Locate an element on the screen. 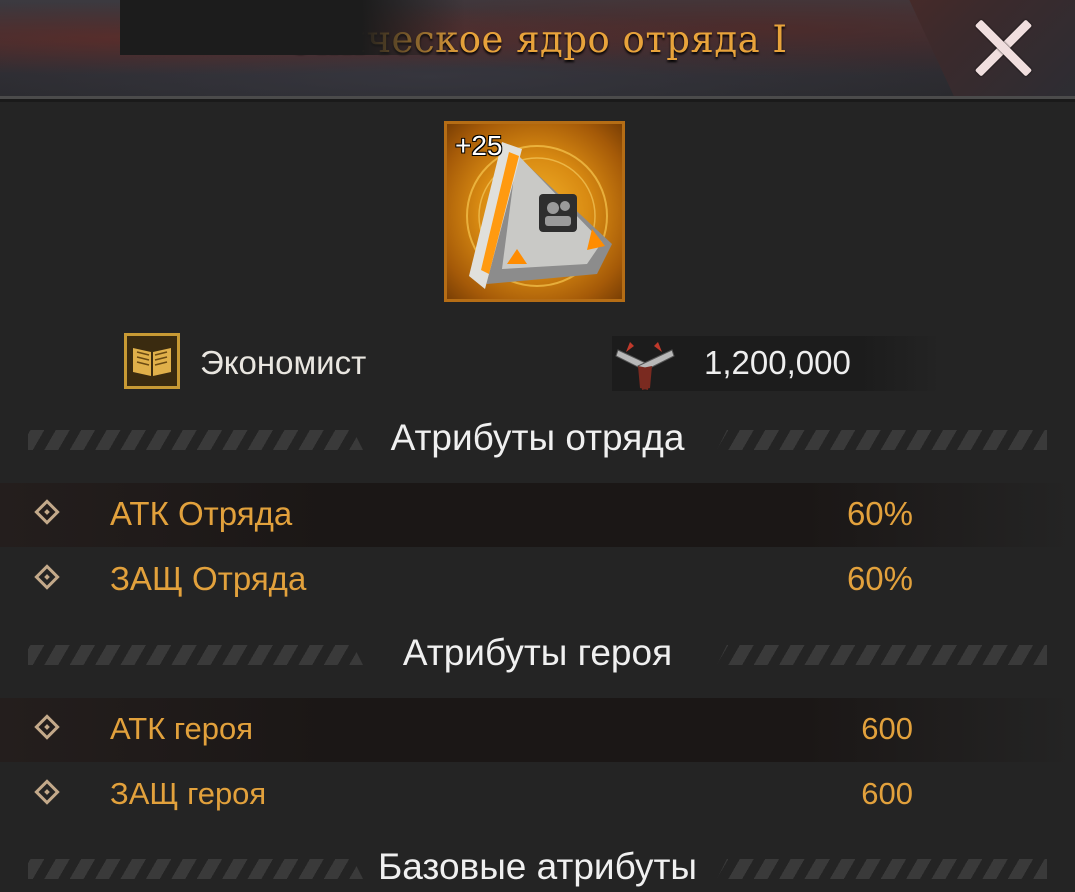  power-value: 1,200,000 is located at coordinates (777, 362).